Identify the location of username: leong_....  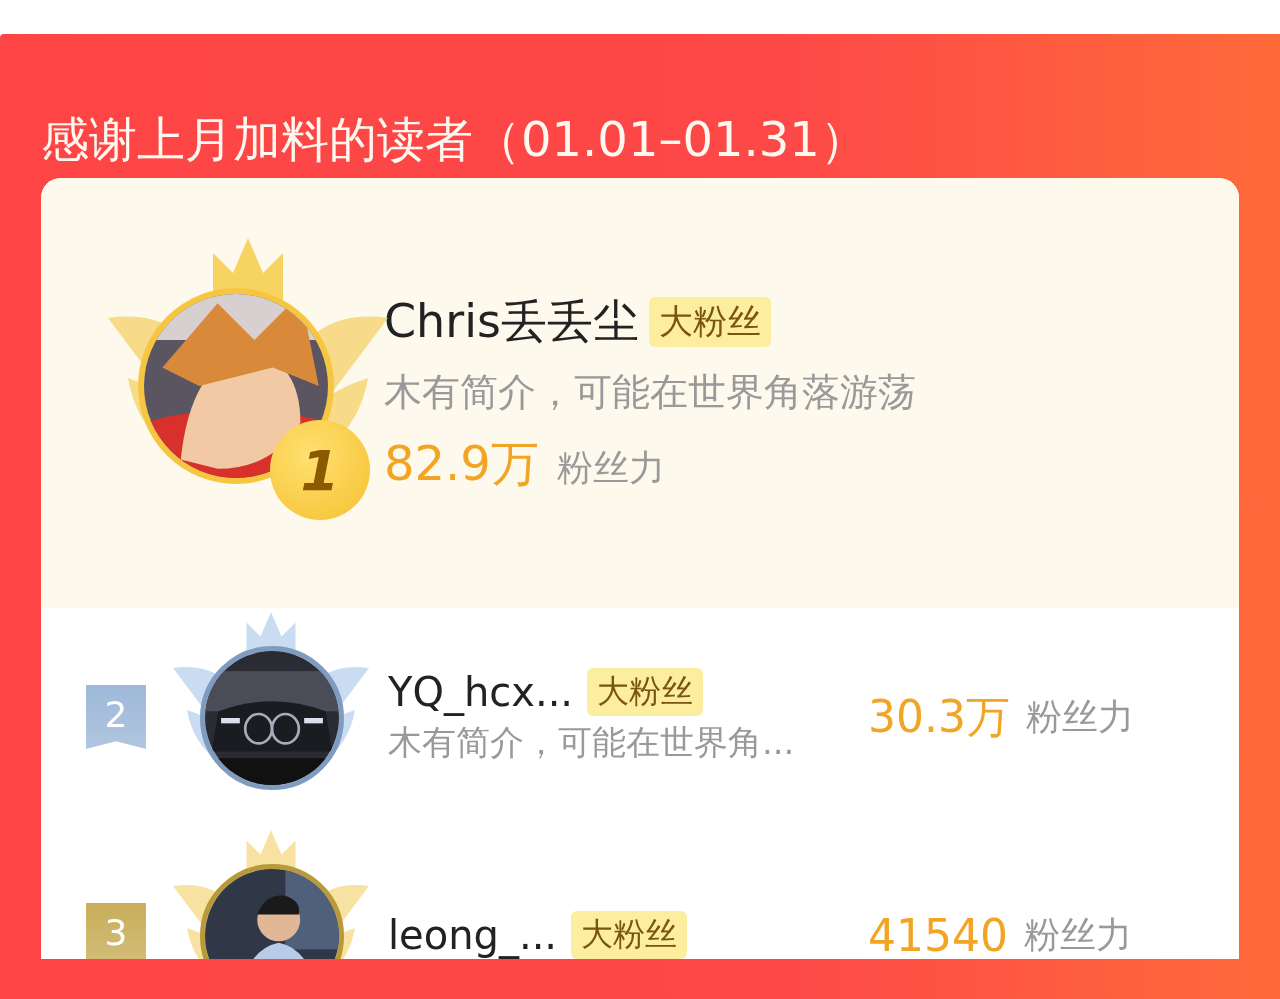
(473, 935).